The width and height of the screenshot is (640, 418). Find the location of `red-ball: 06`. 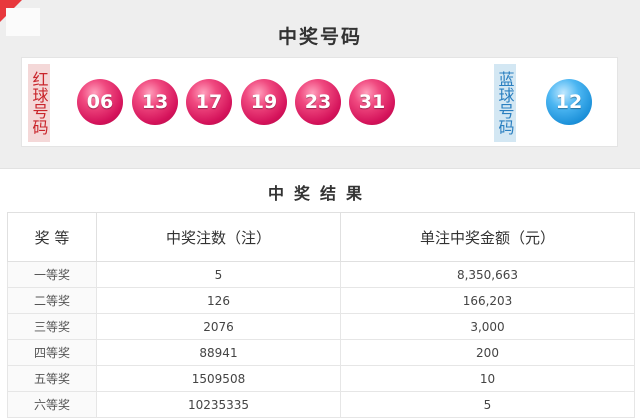

red-ball: 06 is located at coordinates (100, 102).